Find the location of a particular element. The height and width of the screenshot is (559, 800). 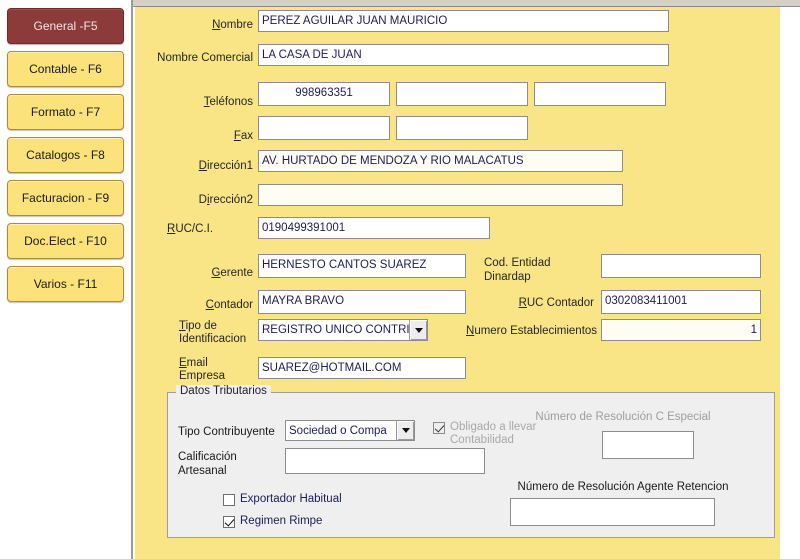

tipo-identificacion-select: REGISTRO UNICO CONTRIBU is located at coordinates (343, 330).